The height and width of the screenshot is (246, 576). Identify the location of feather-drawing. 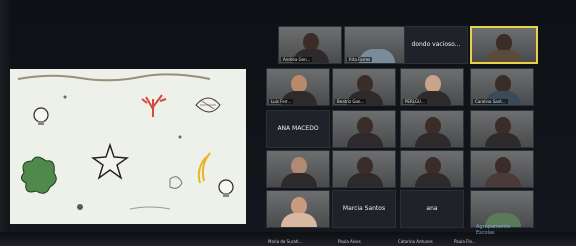
(204, 168).